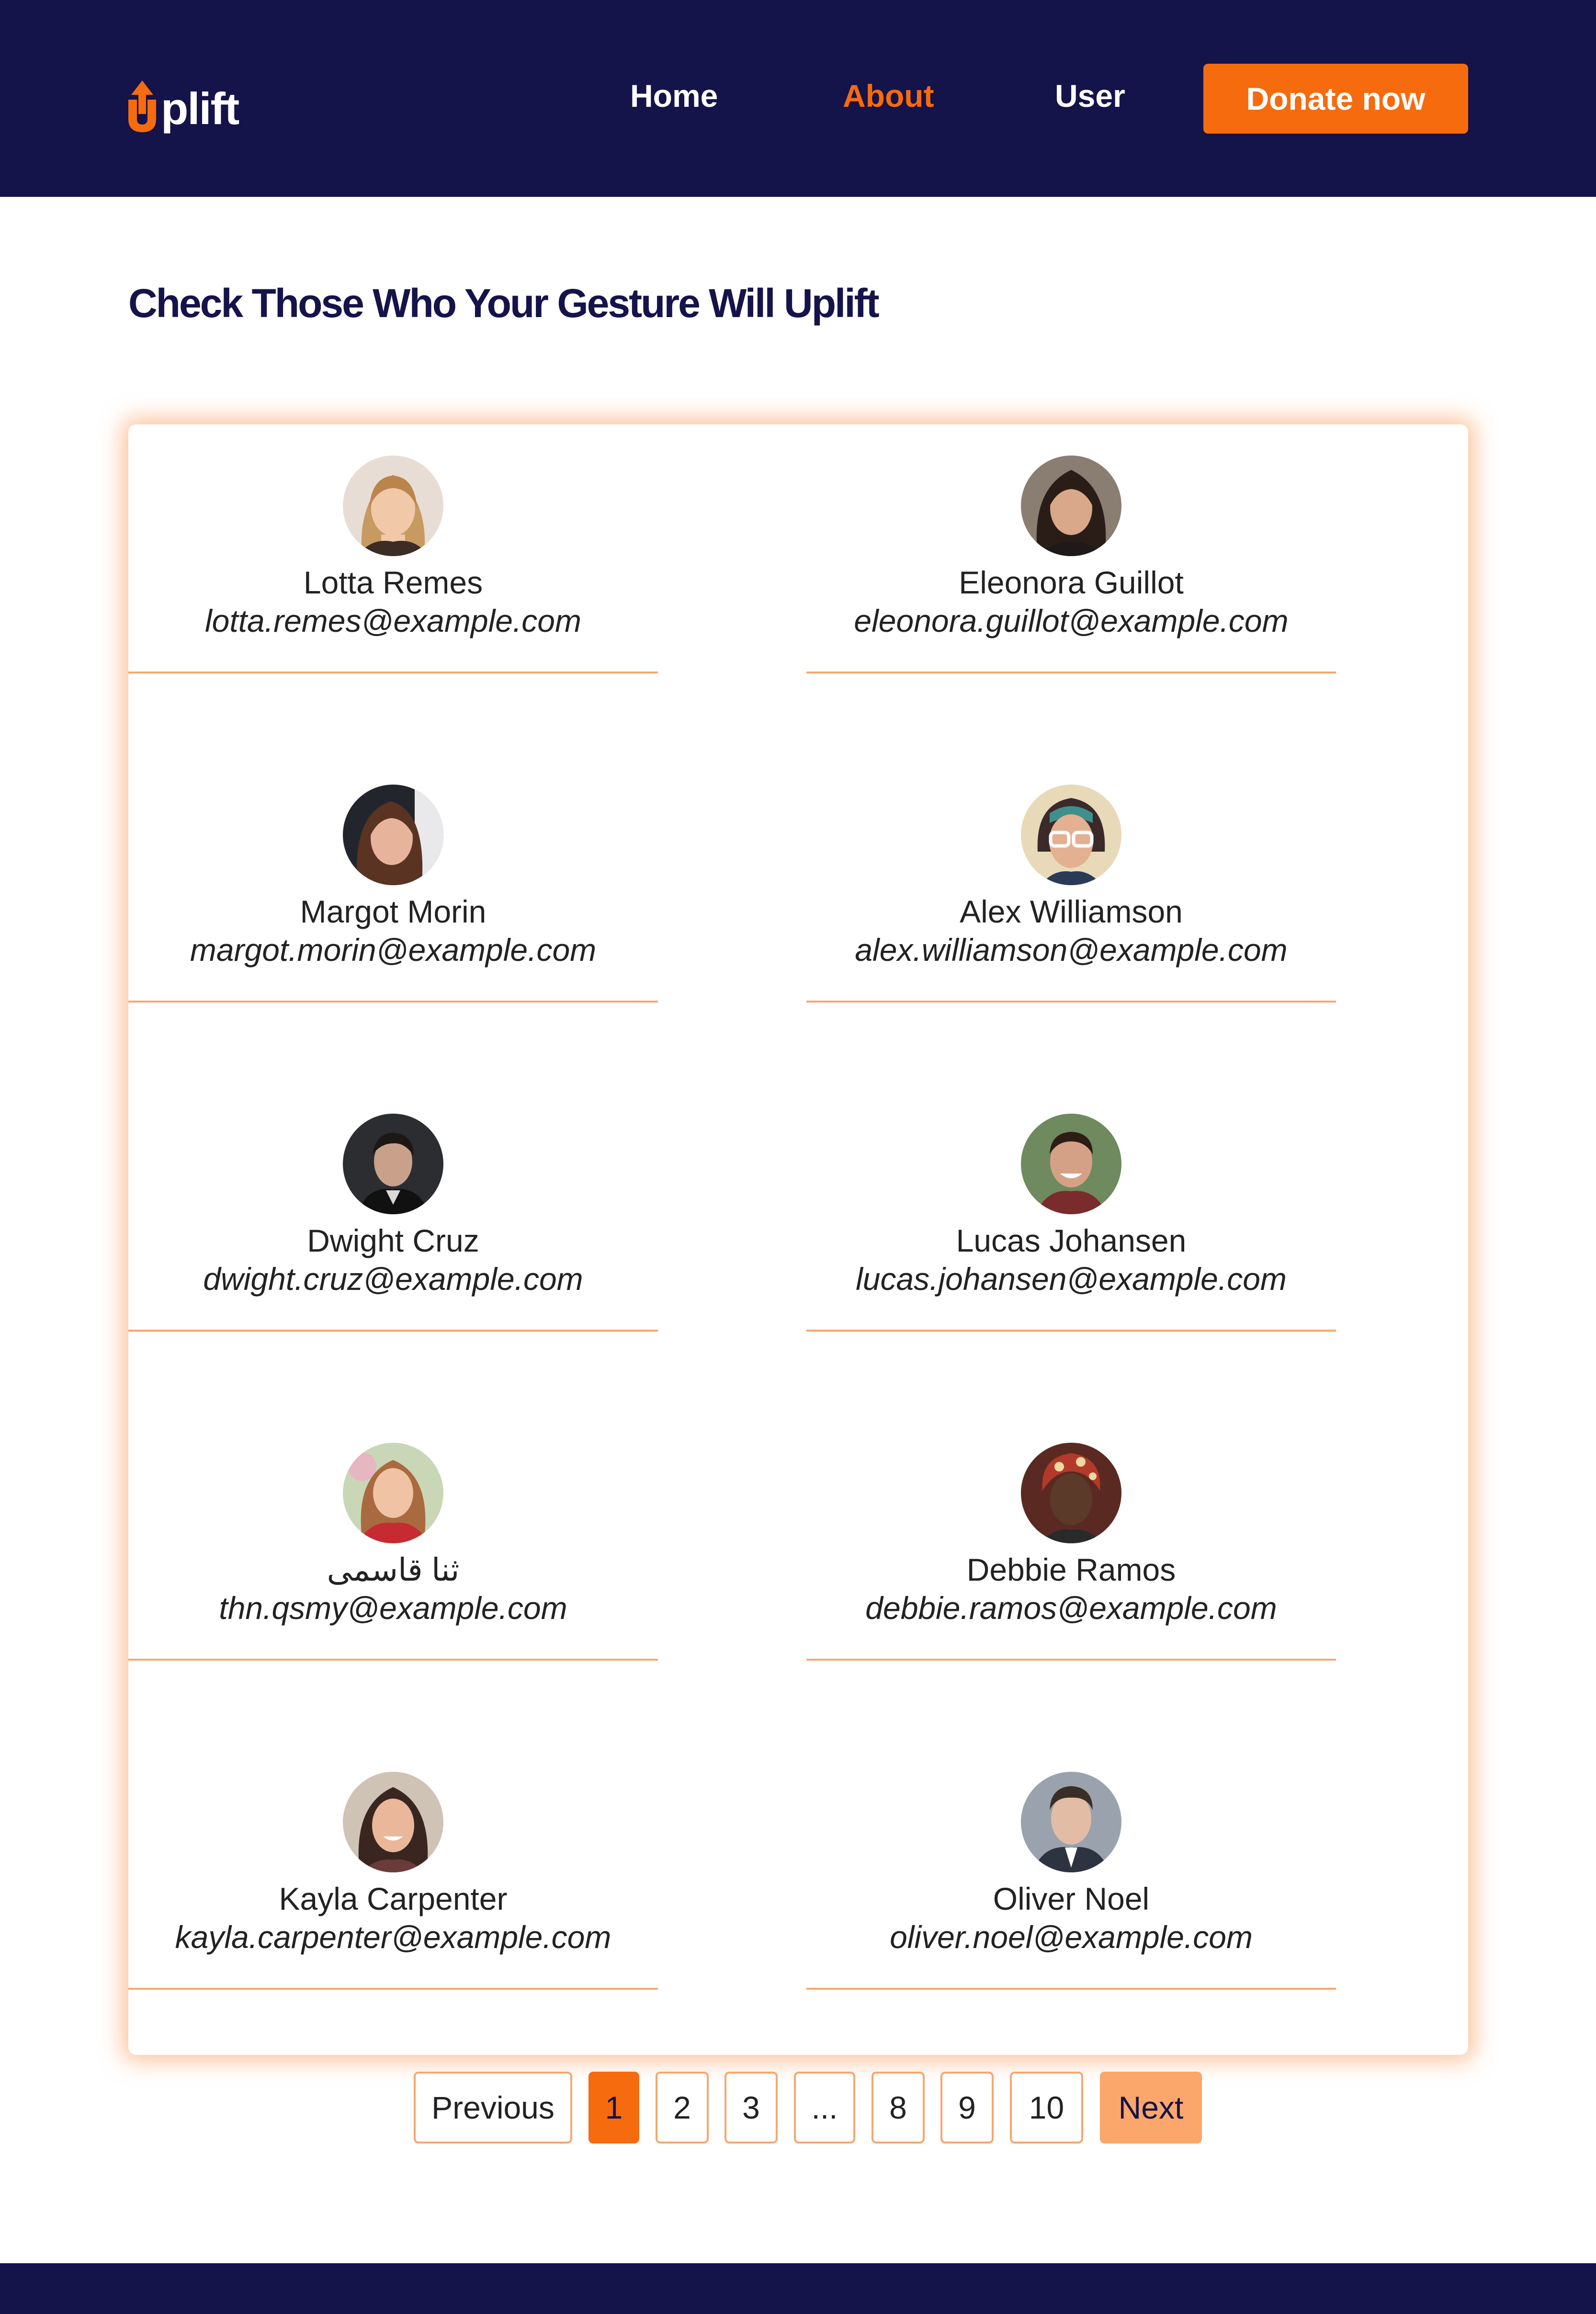 Image resolution: width=1596 pixels, height=2314 pixels. I want to click on user-email: lotta.remes@example.com, so click(393, 621).